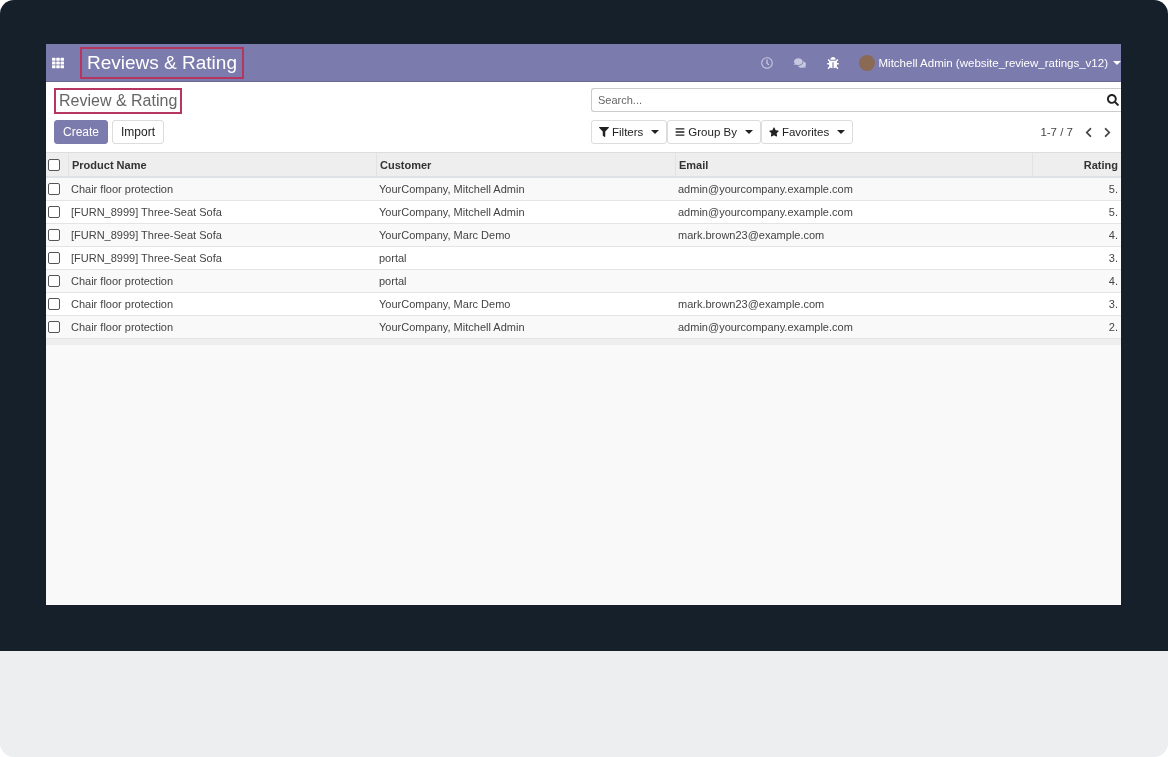 This screenshot has width=1168, height=757. Describe the element at coordinates (993, 62) in the screenshot. I see `user-menu: Mitchell Admin (website_review_ratings_v12)` at that location.